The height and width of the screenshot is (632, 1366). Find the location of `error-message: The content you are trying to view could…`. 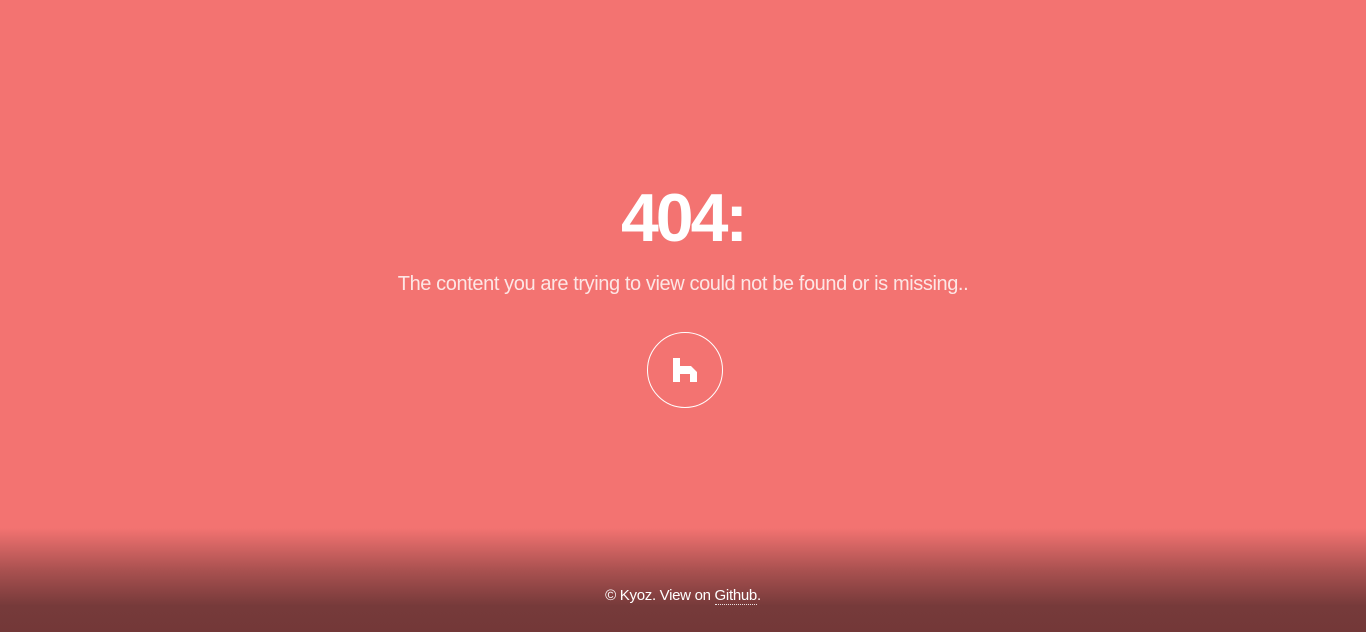

error-message: The content you are trying to view could… is located at coordinates (683, 284).